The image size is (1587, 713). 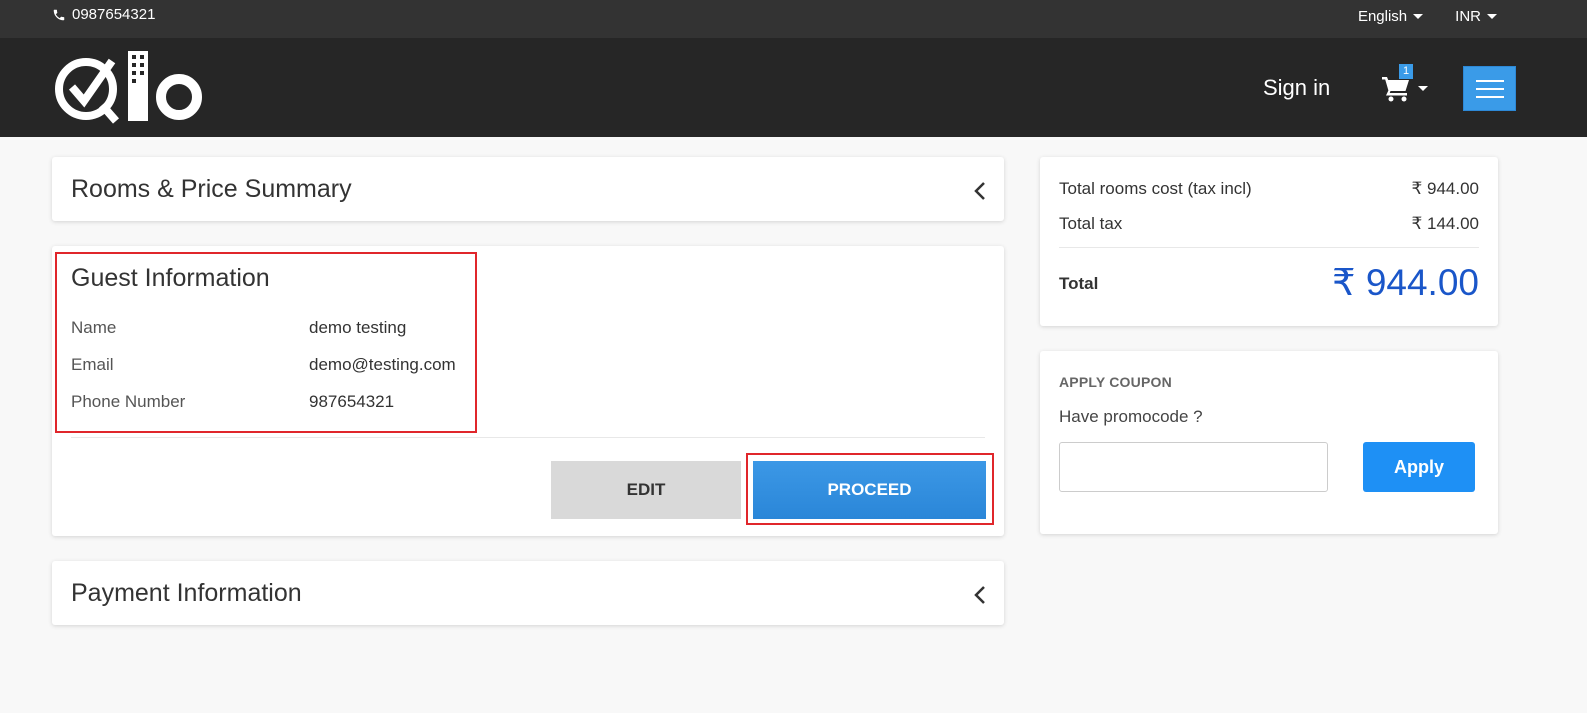 I want to click on main-header: Sign in 1, so click(x=793, y=87).